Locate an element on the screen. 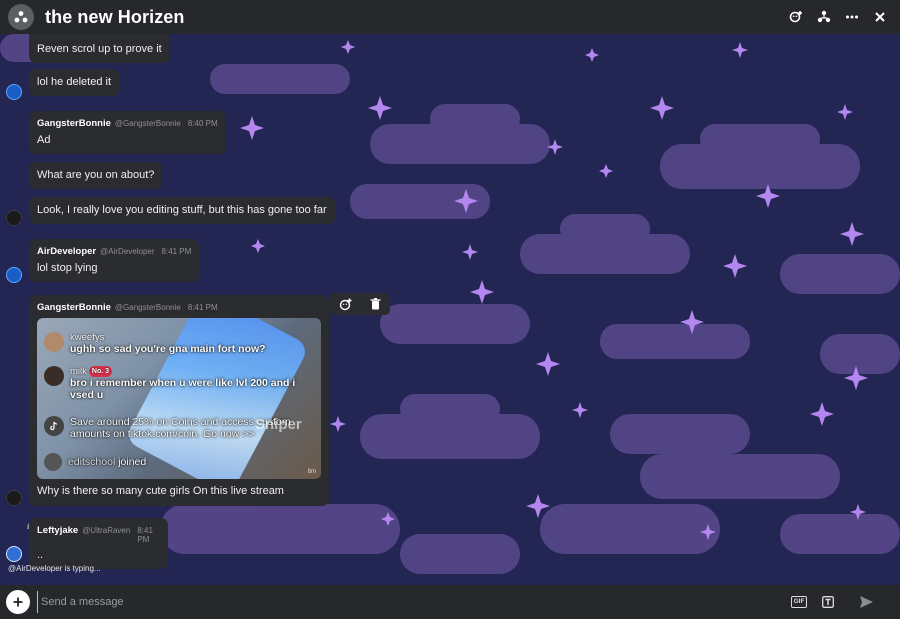 This screenshot has height=619, width=900. message-bubble: Leftyjake @UltraRaven 8:41 PM .. is located at coordinates (98, 543).